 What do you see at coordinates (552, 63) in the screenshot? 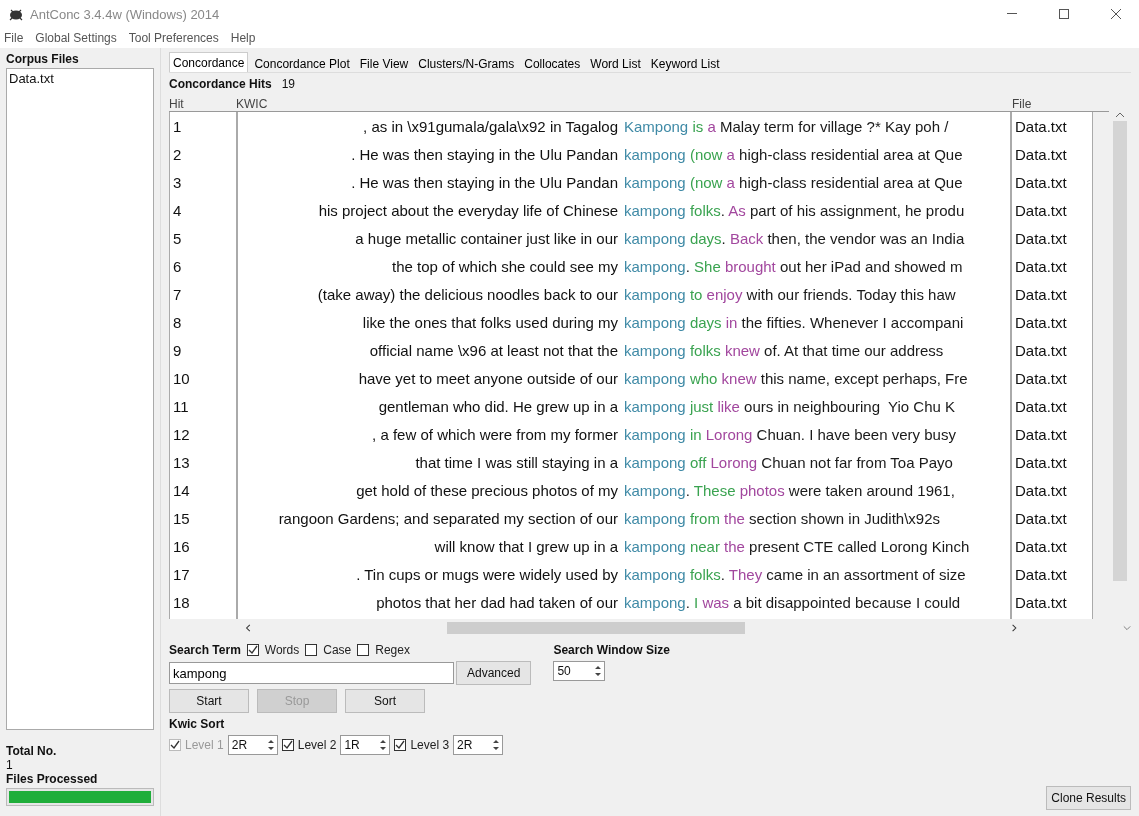
I see `tab: Collocates` at bounding box center [552, 63].